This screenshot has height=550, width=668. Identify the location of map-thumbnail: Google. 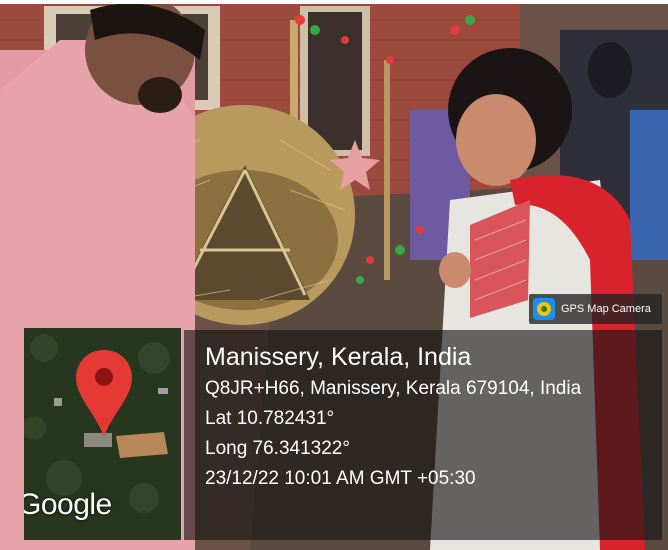
(102, 434).